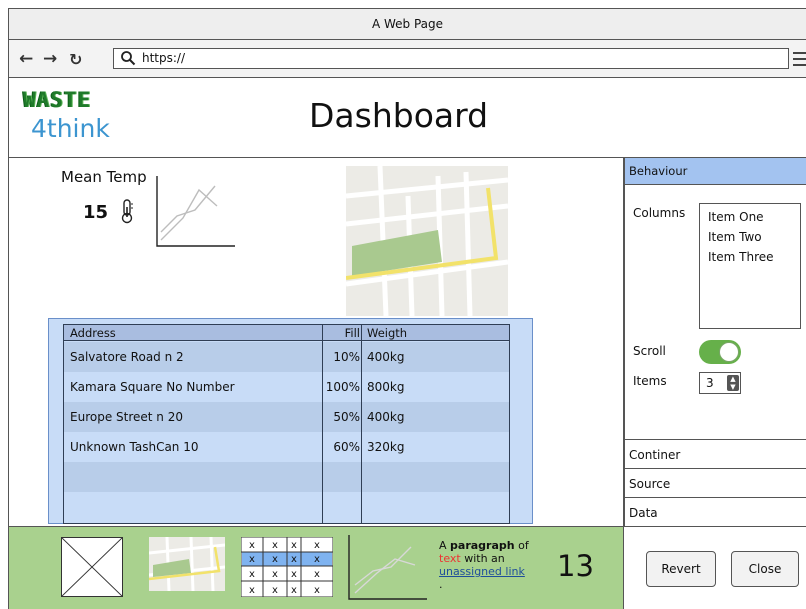 This screenshot has width=806, height=609. Describe the element at coordinates (152, 387) in the screenshot. I see `address-cell: Kamara Square No Number` at that location.